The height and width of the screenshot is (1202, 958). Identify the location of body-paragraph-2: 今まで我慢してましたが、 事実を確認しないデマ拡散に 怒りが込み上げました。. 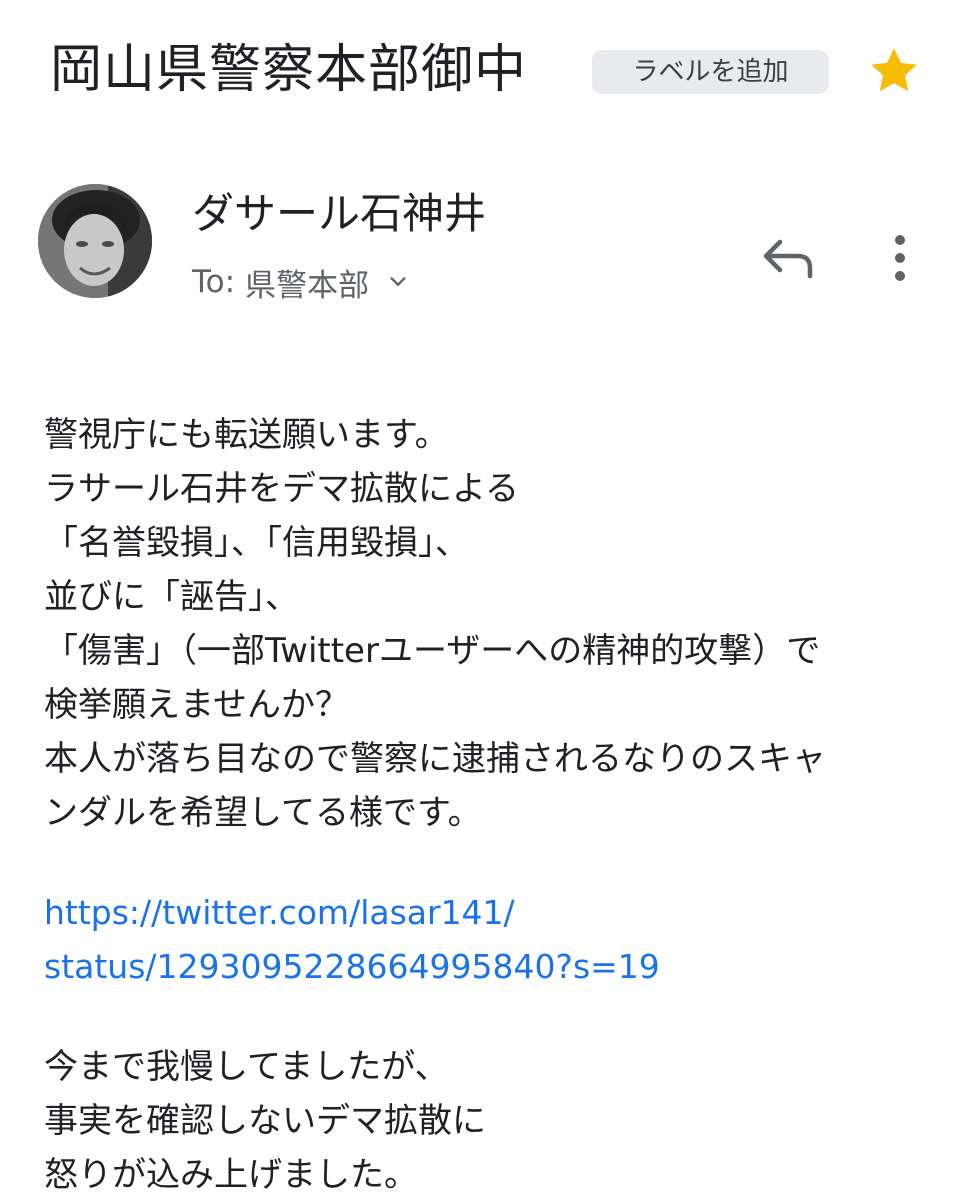
(494, 1121).